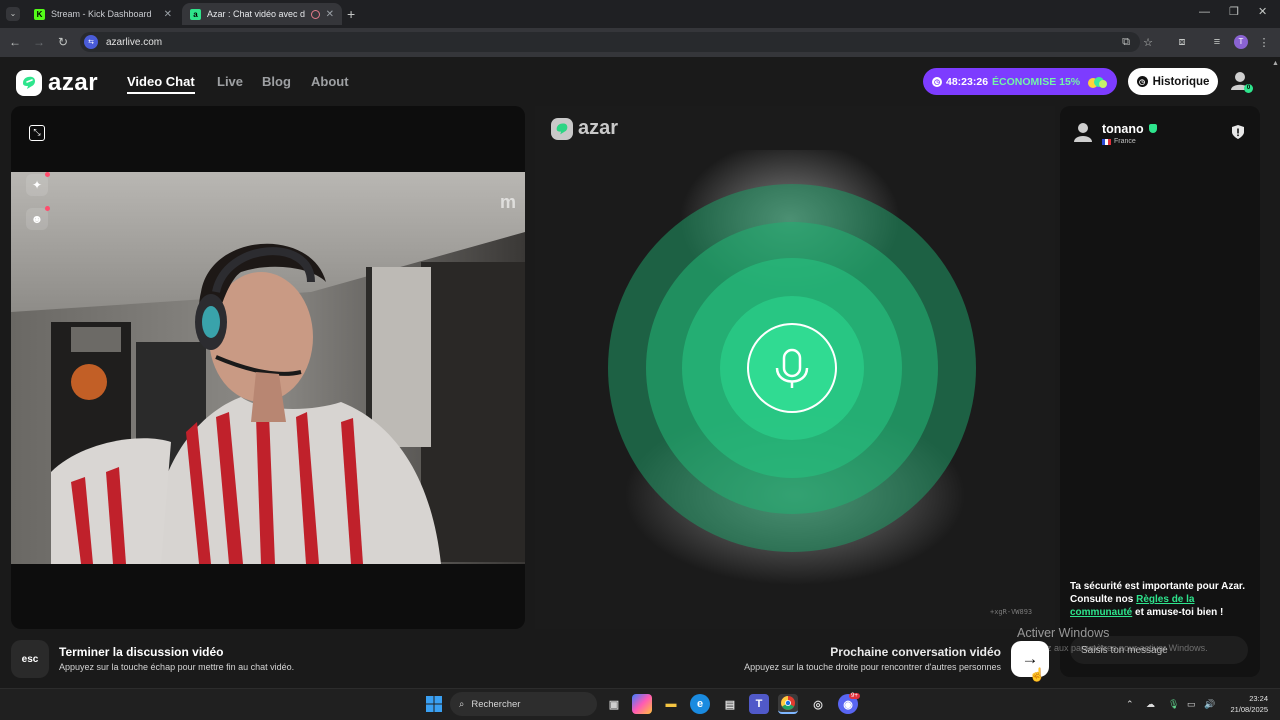 Image resolution: width=1280 pixels, height=720 pixels. I want to click on peer-country: France, so click(1119, 141).